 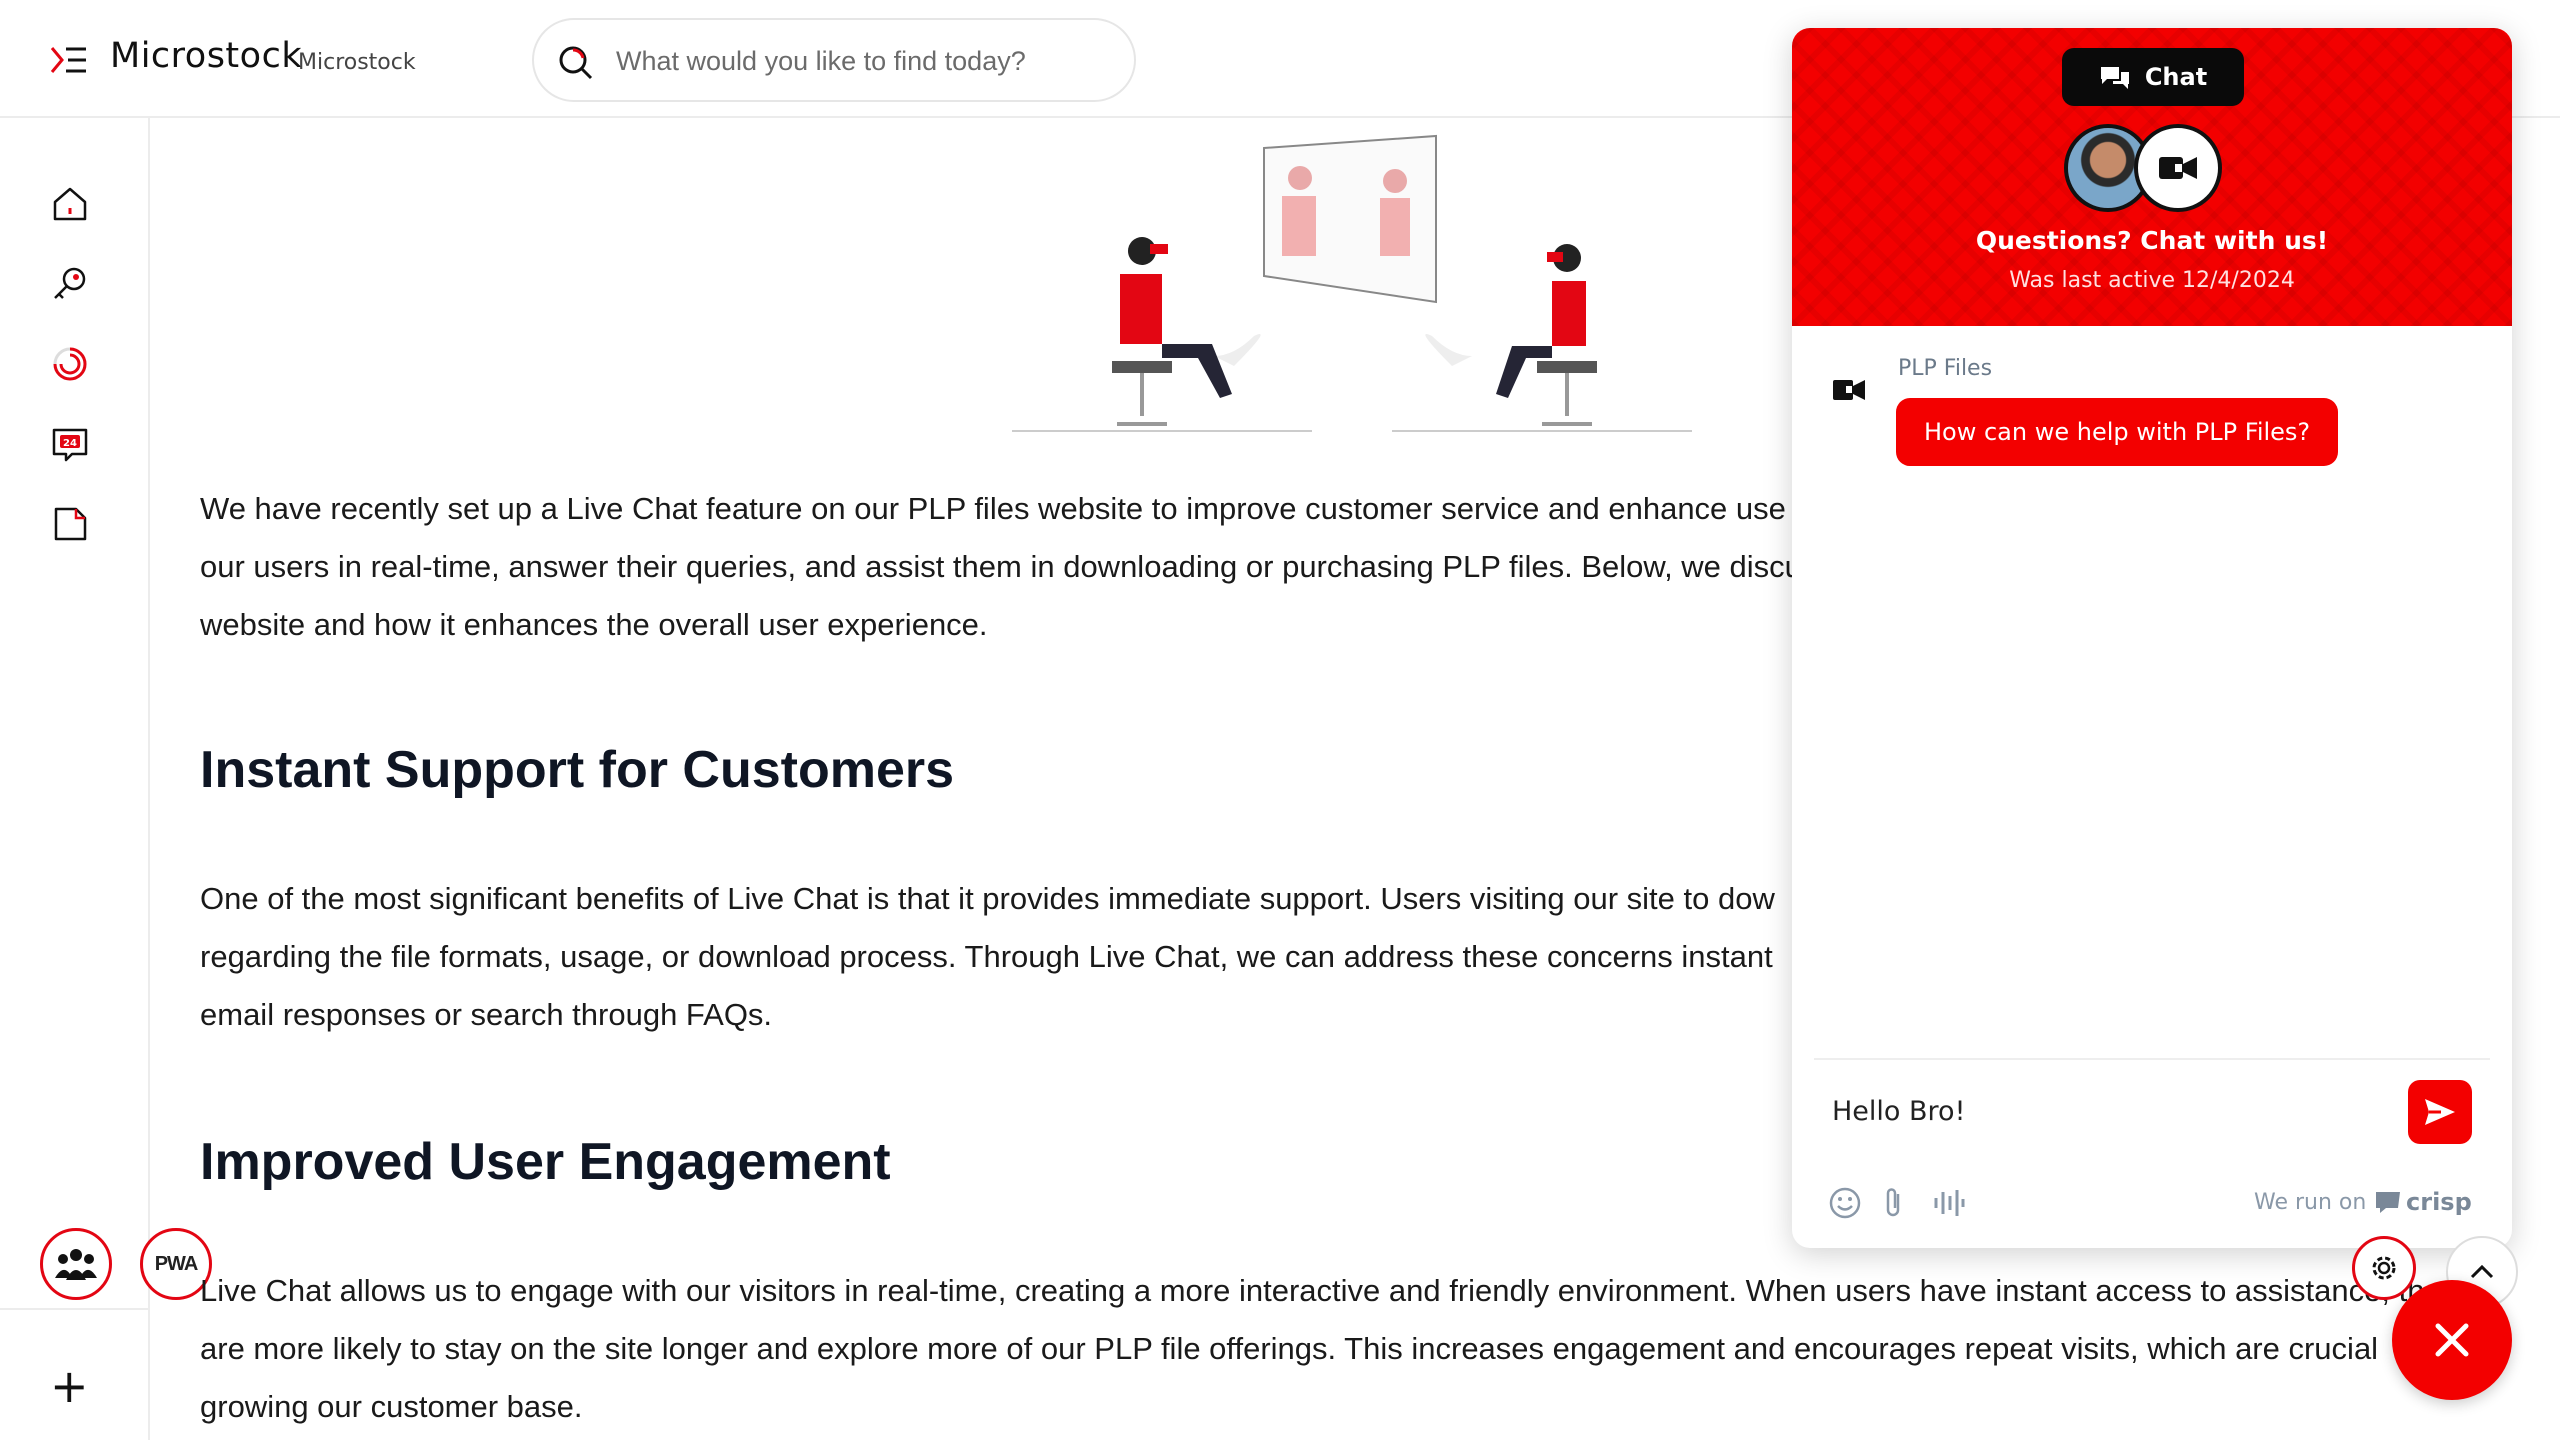 I want to click on chevron-up-icon, so click(x=2482, y=1271).